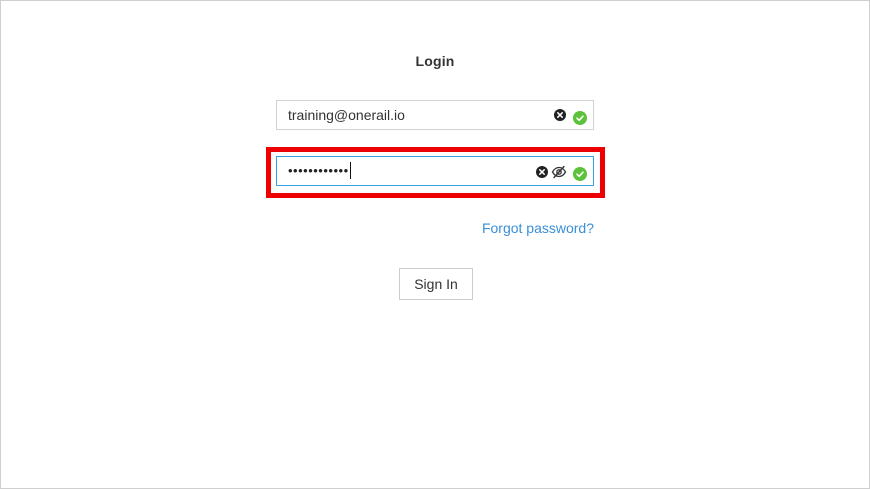 The image size is (870, 489). What do you see at coordinates (435, 115) in the screenshot?
I see `email-field: training@onerail.io` at bounding box center [435, 115].